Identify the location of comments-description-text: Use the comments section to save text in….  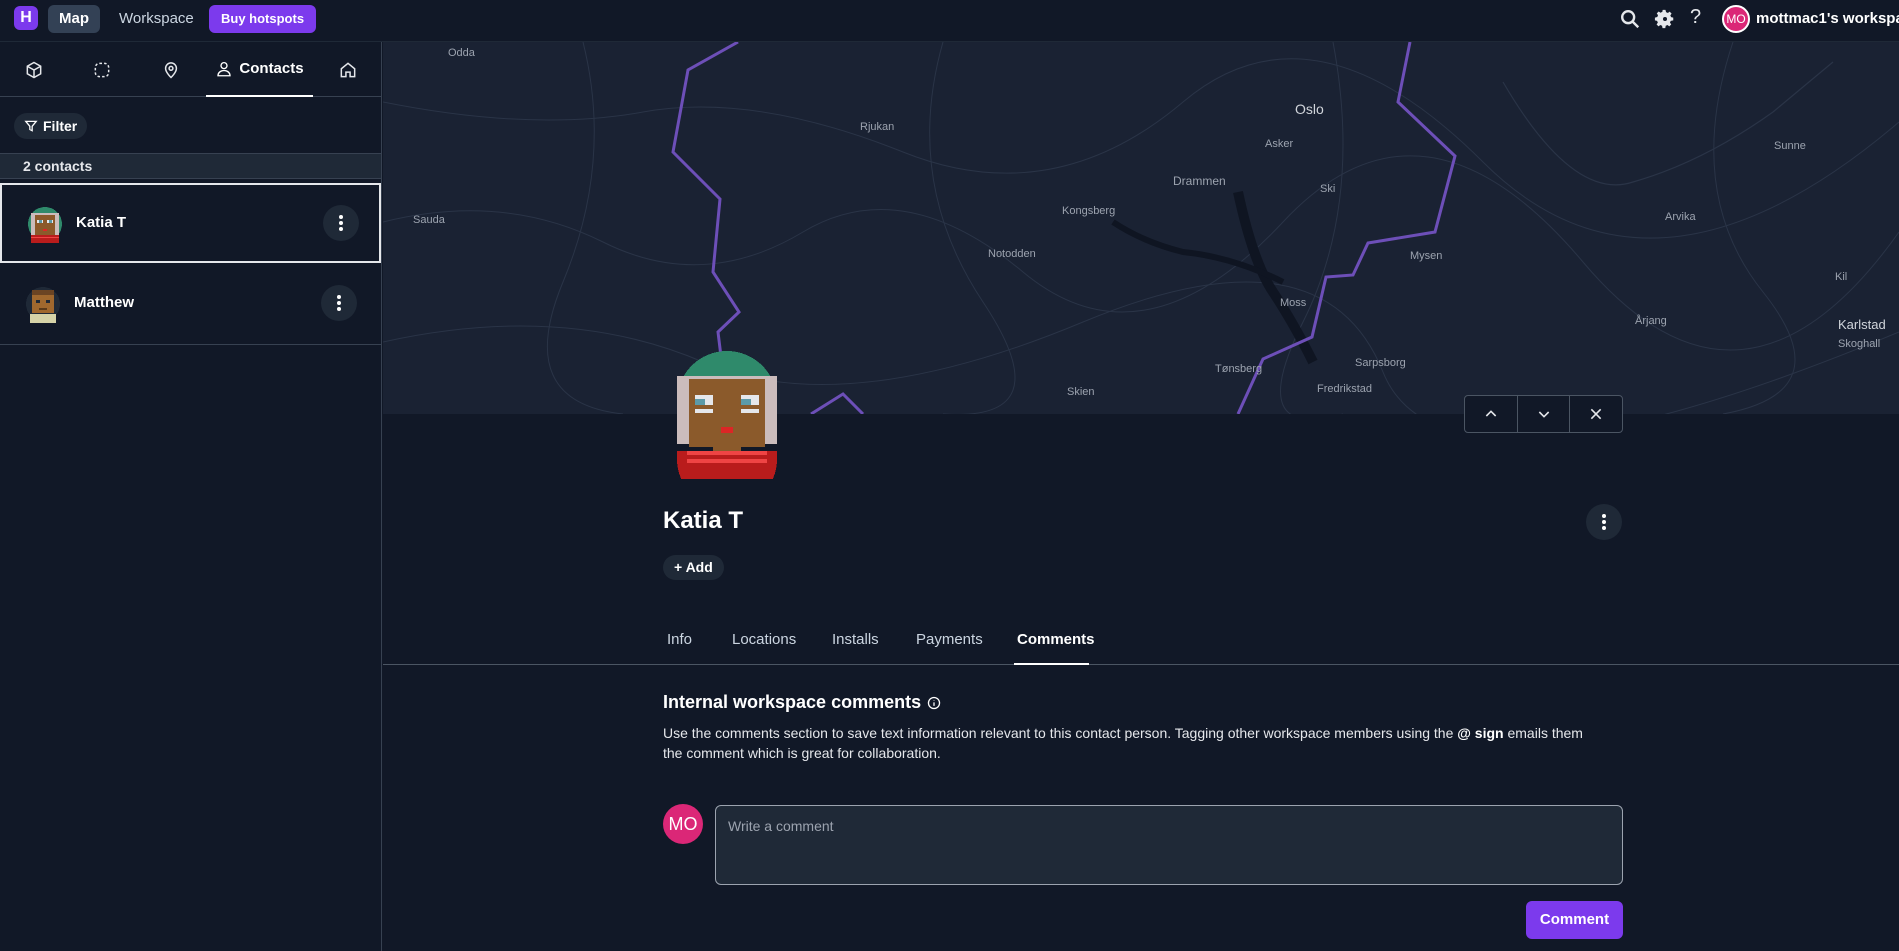
(1060, 733).